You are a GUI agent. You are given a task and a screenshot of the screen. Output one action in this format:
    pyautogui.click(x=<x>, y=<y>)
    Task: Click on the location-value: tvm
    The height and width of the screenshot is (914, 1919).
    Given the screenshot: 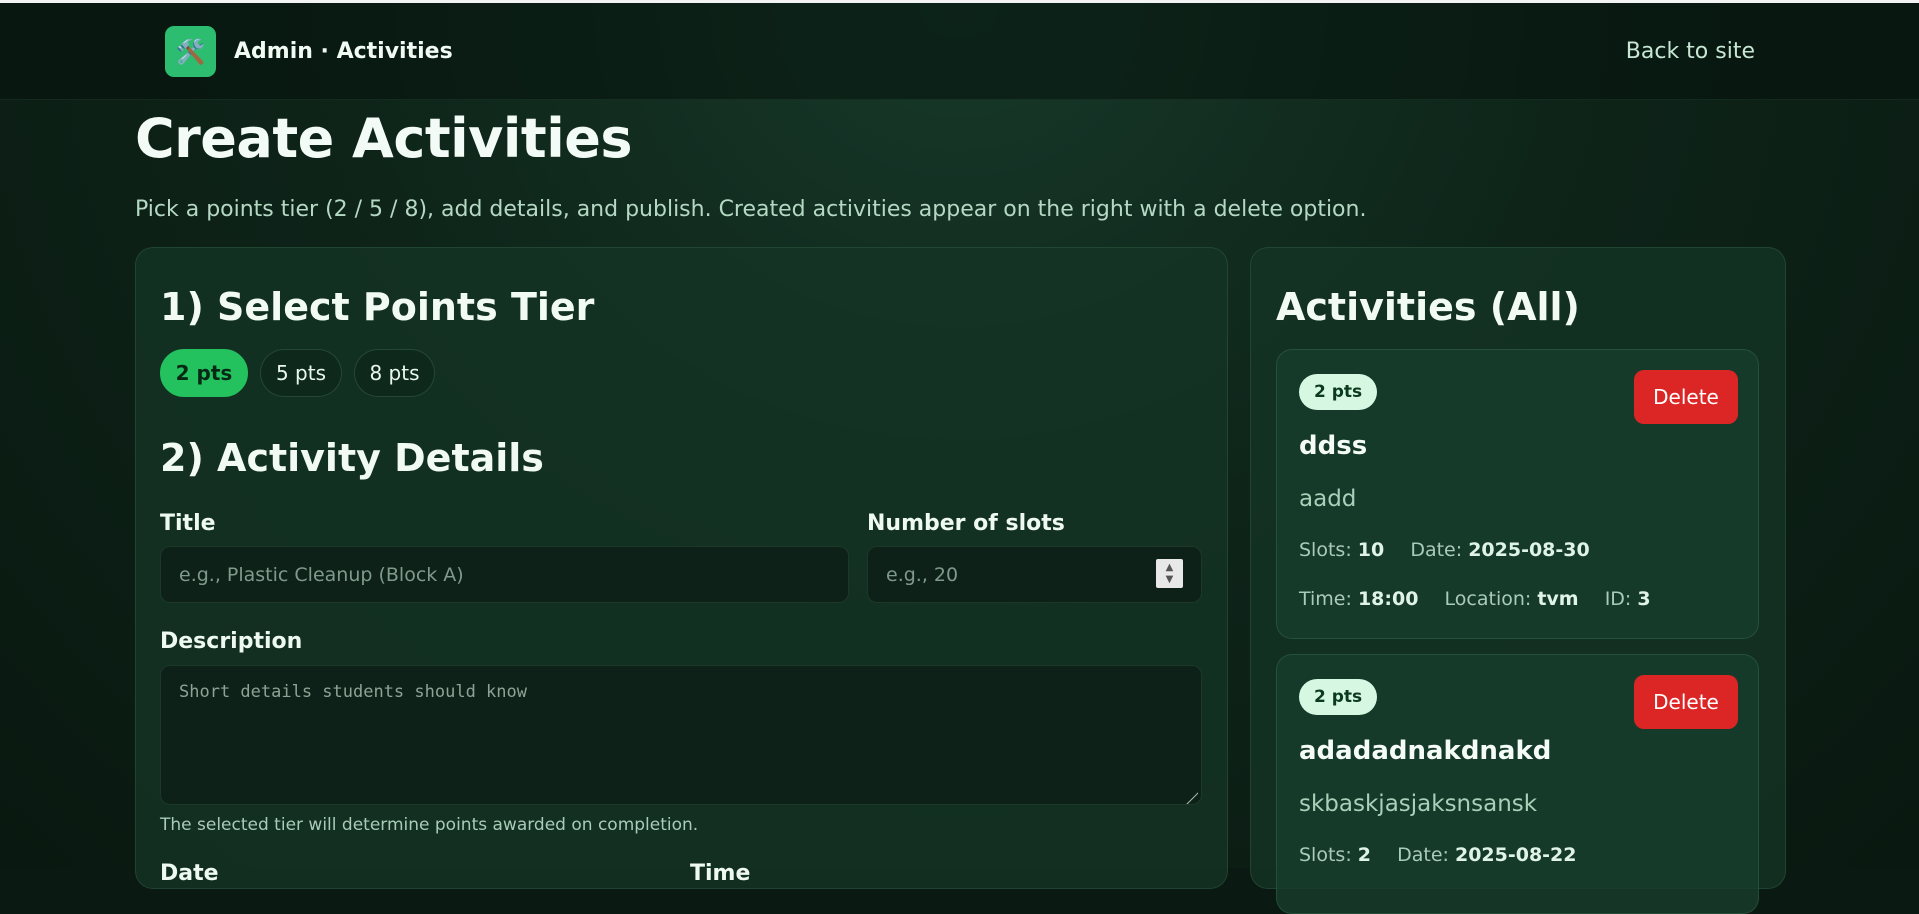 What is the action you would take?
    pyautogui.click(x=1558, y=599)
    